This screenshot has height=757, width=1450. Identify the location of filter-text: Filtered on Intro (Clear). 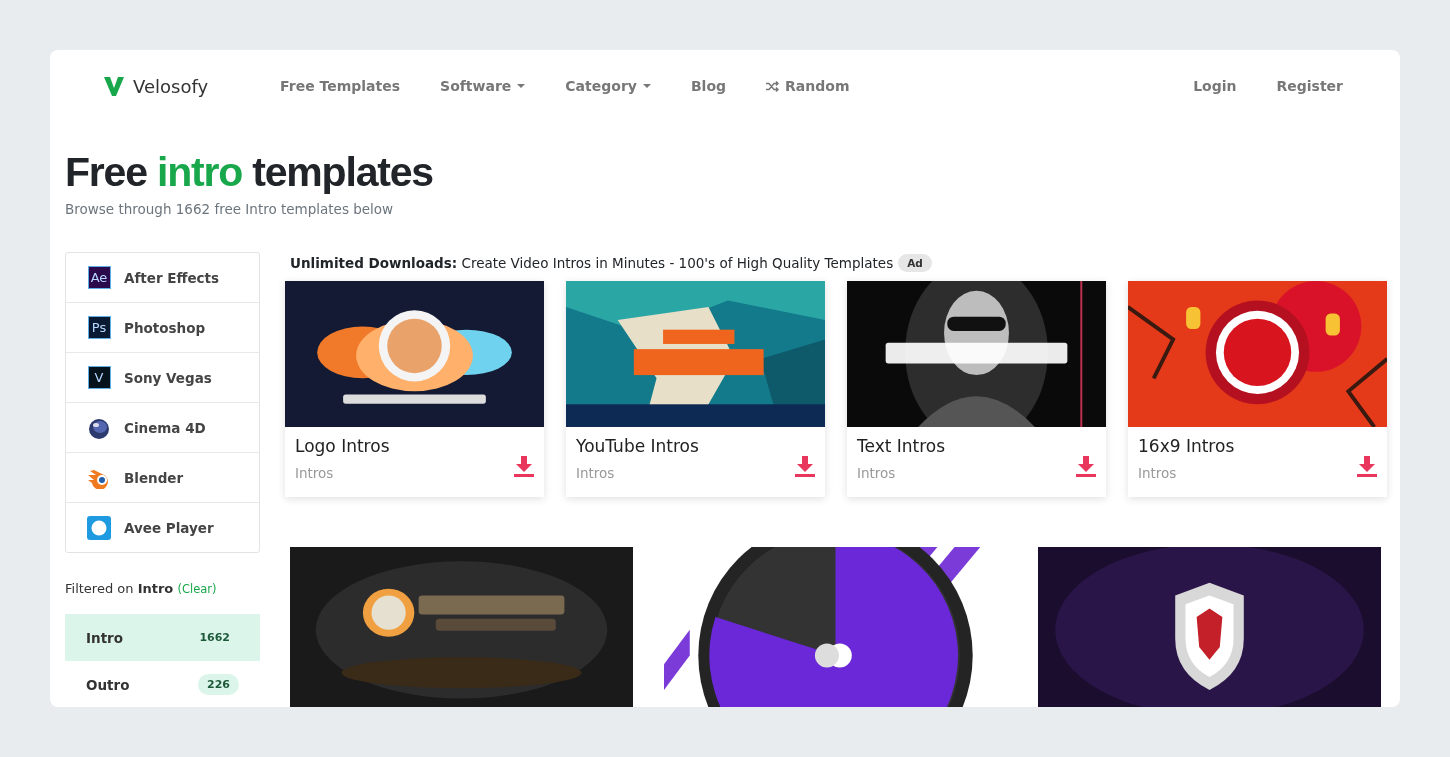
(141, 588).